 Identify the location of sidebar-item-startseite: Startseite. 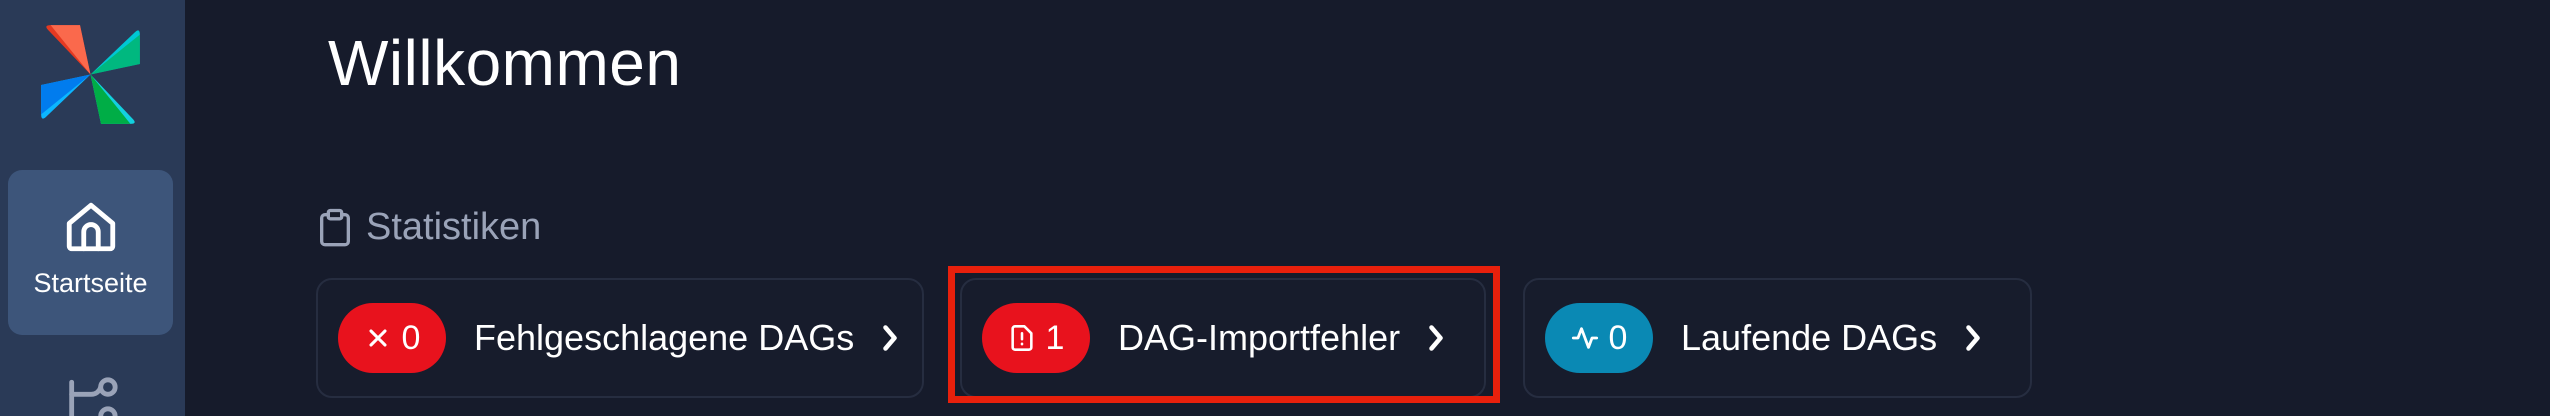
(90, 252).